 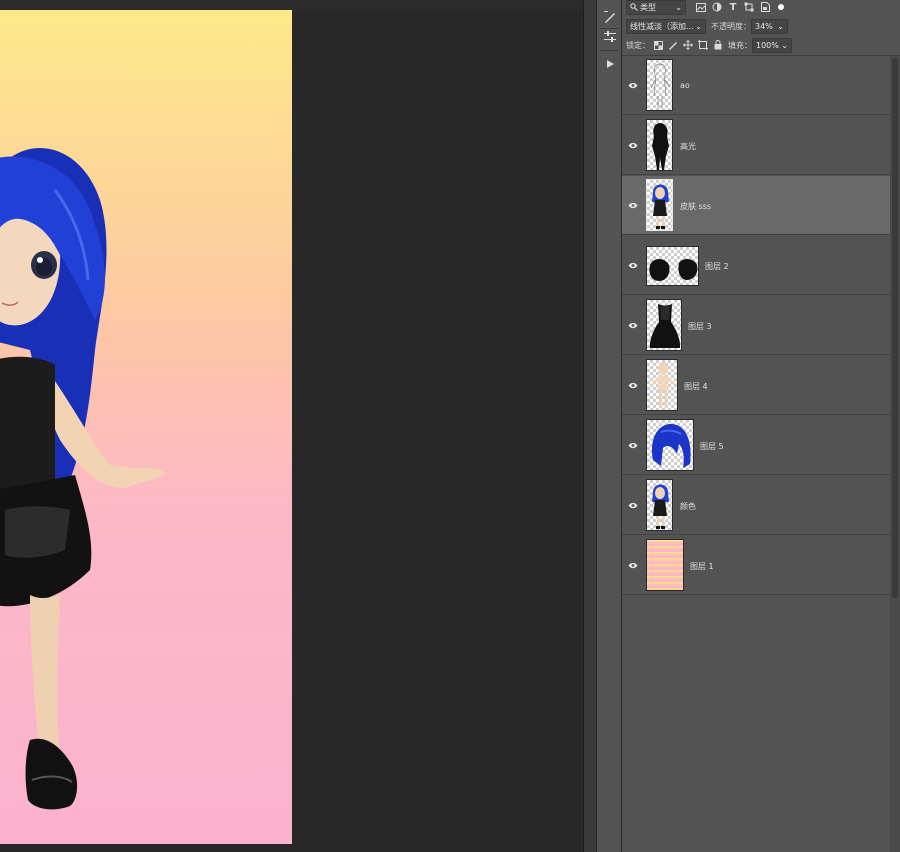 What do you see at coordinates (670, 445) in the screenshot?
I see `layer-thumbnail-hair` at bounding box center [670, 445].